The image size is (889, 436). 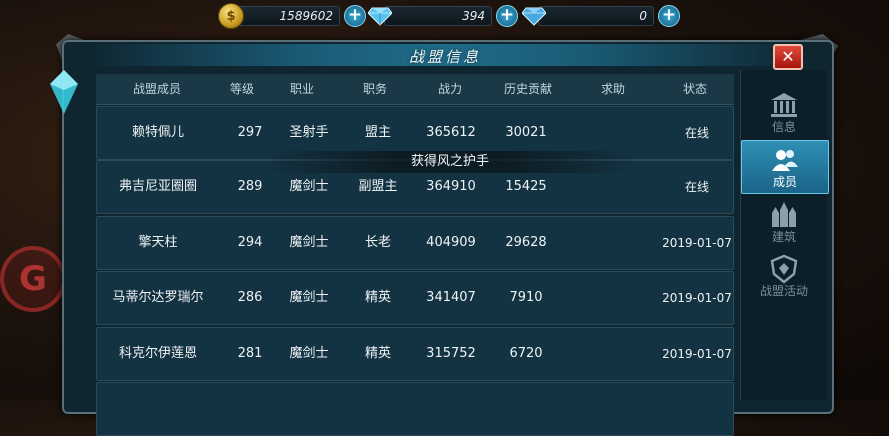 I want to click on tab-buildings: 建筑, so click(x=784, y=222).